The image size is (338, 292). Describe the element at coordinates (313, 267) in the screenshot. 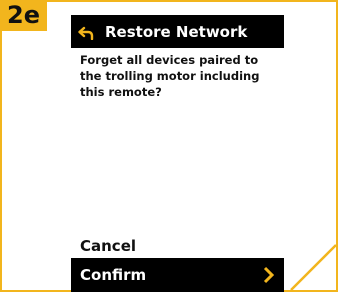

I see `pointer-line` at that location.